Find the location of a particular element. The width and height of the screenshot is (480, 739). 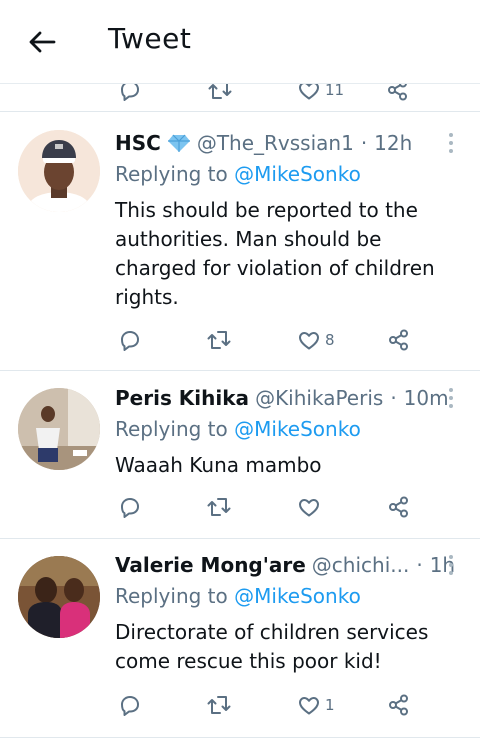

arrow-left-icon is located at coordinates (42, 42).